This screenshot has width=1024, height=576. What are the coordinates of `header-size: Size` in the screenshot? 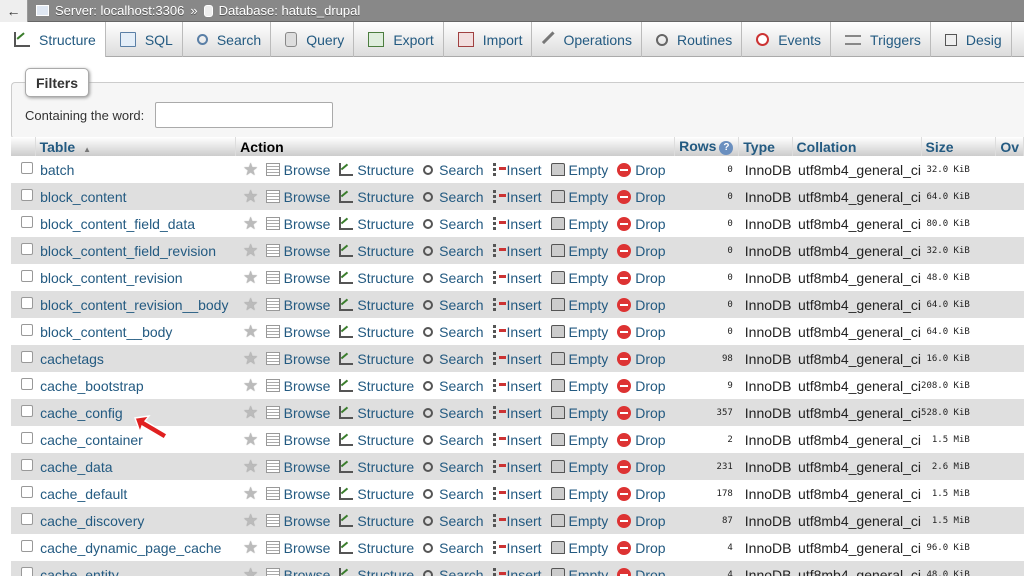 It's located at (959, 146).